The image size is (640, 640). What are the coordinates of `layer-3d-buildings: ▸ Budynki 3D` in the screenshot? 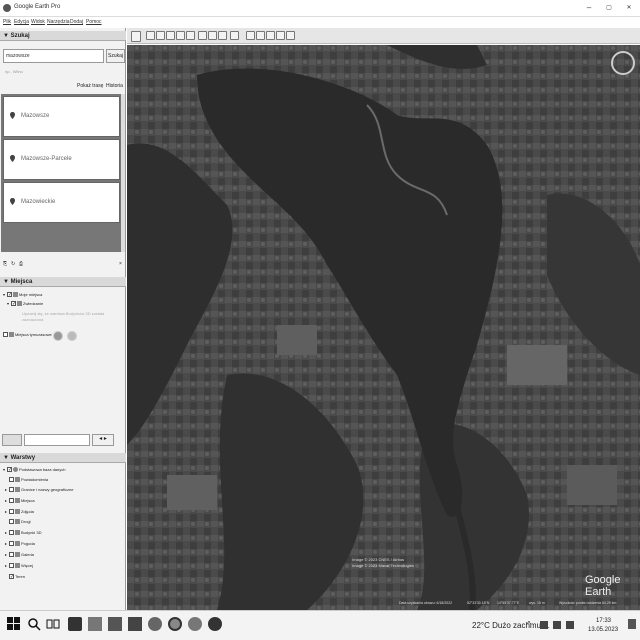 It's located at (23, 533).